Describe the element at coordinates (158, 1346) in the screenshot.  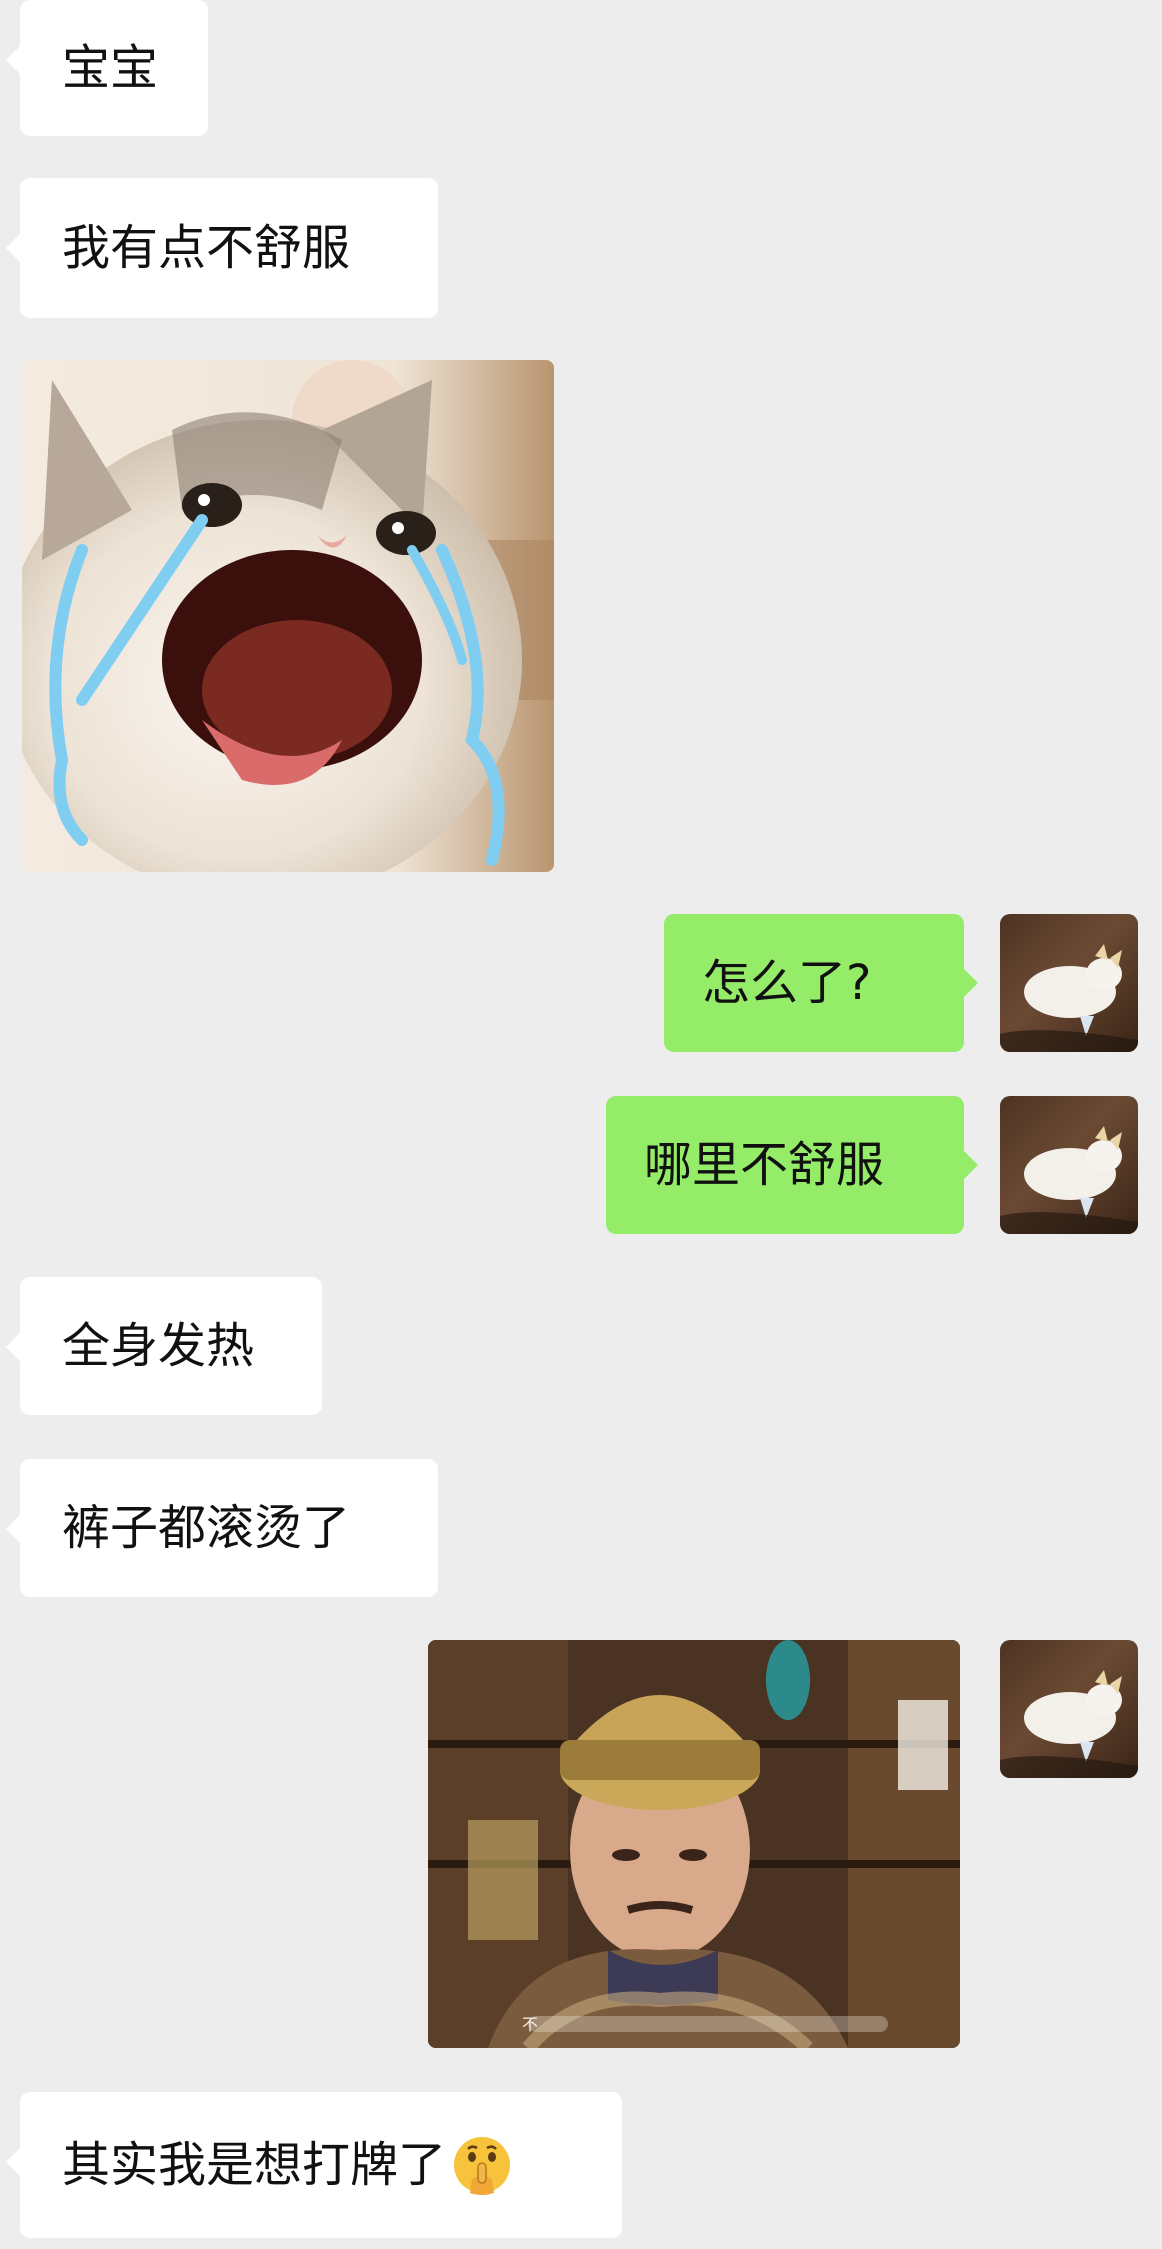
I see `message-text: 全身发热` at that location.